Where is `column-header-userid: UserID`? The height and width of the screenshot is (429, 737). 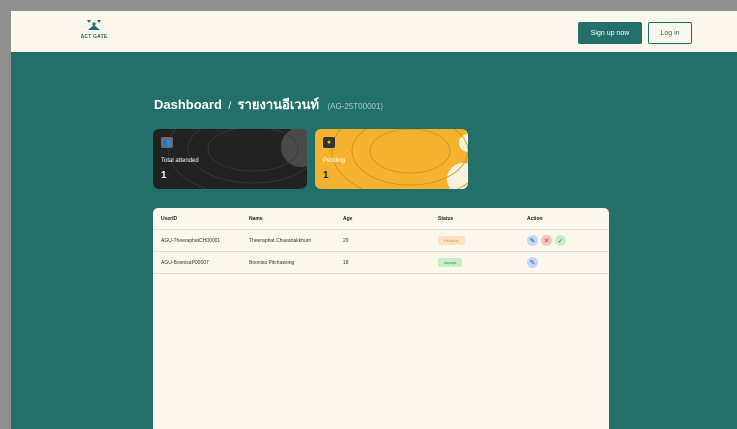
column-header-userid: UserID is located at coordinates (169, 219).